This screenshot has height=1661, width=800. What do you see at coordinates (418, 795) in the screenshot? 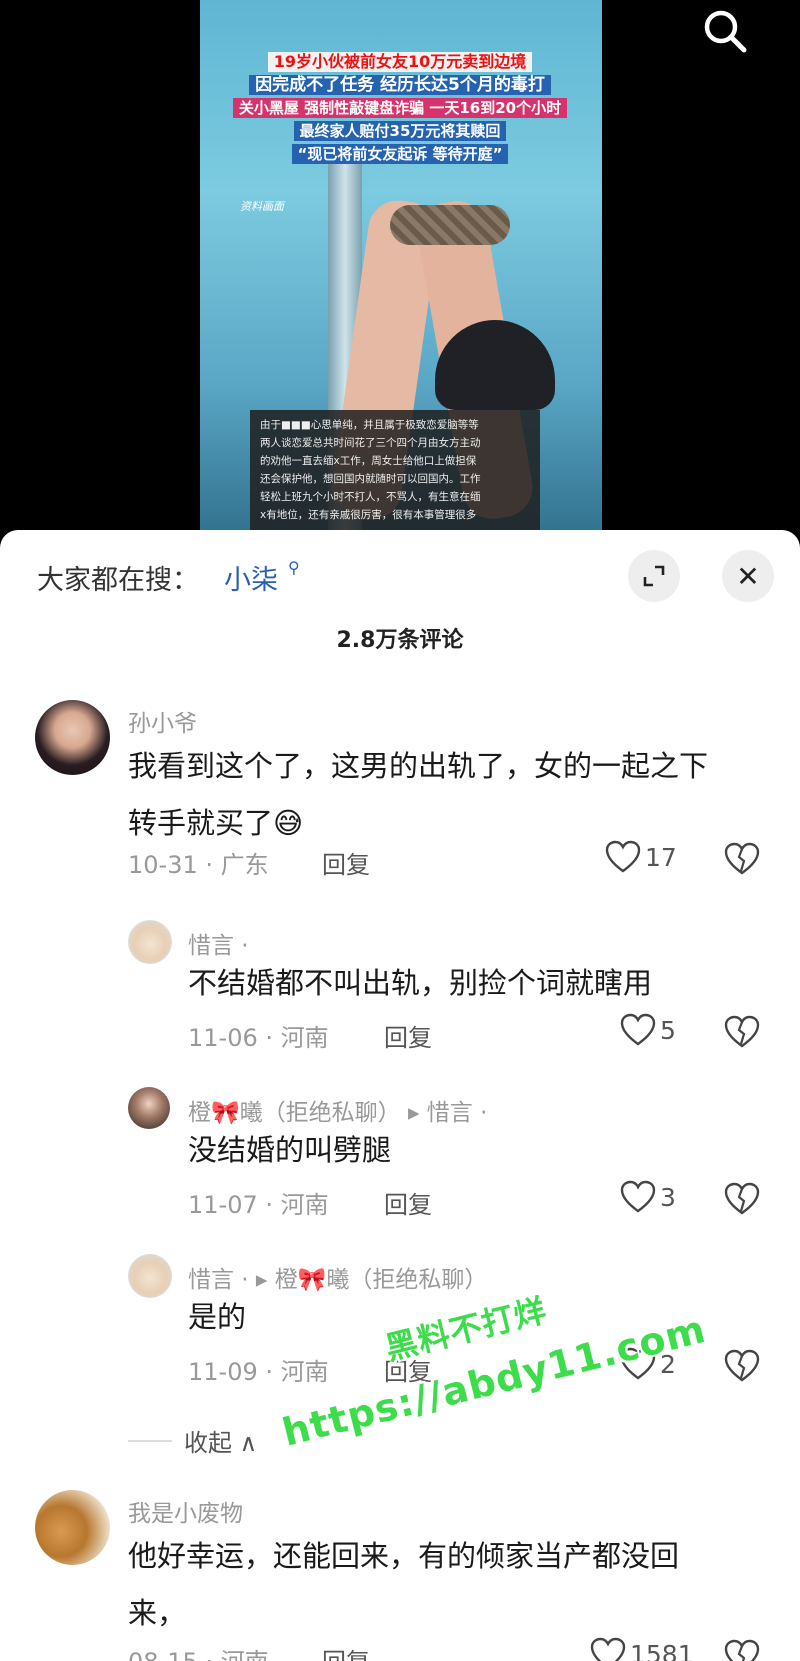
I see `comment-text: 我看到这个了，这男的出轨了，女的一起之下 转手就买了😅` at bounding box center [418, 795].